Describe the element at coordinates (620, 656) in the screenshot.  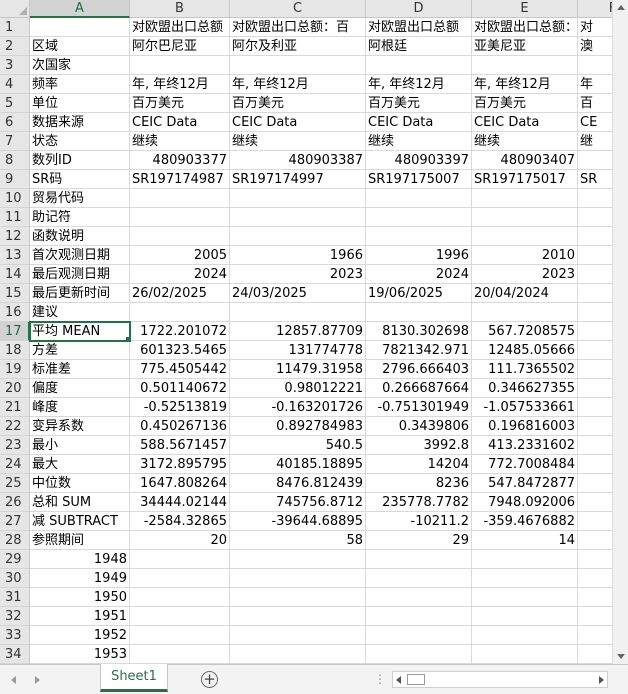
I see `scroll-down-icon` at that location.